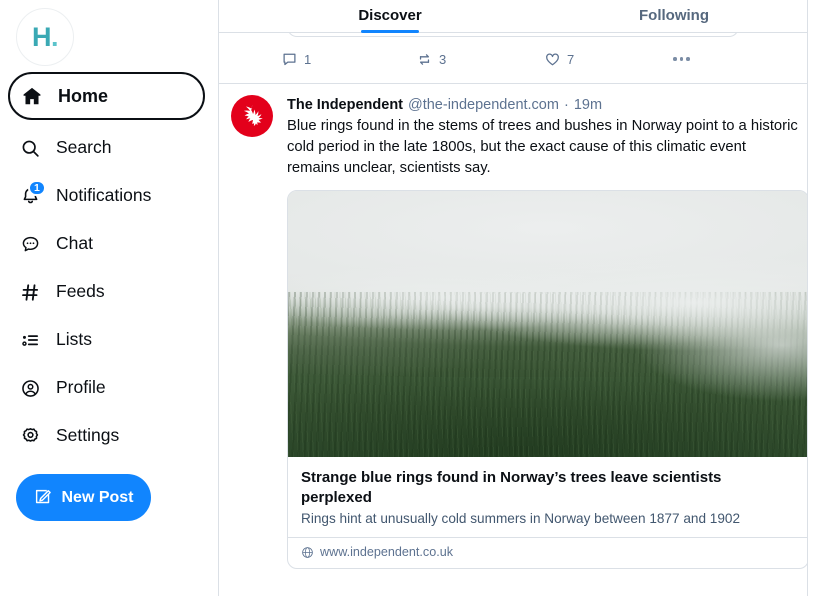  I want to click on like-count: 7, so click(571, 59).